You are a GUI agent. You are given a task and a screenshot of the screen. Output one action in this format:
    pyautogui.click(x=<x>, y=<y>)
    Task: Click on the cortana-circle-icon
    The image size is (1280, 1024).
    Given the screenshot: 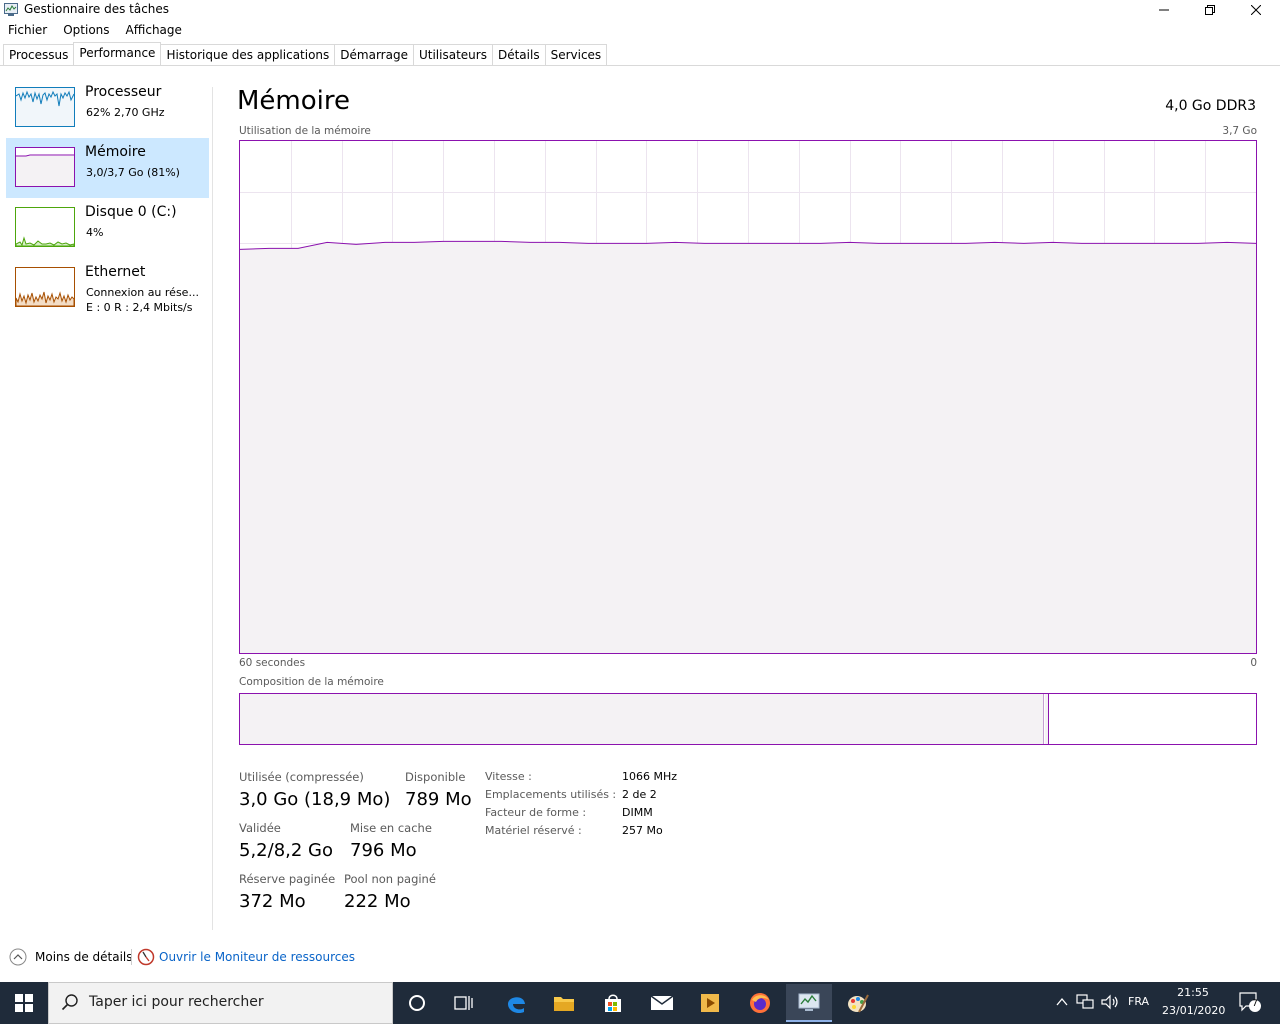 What is the action you would take?
    pyautogui.click(x=417, y=1003)
    